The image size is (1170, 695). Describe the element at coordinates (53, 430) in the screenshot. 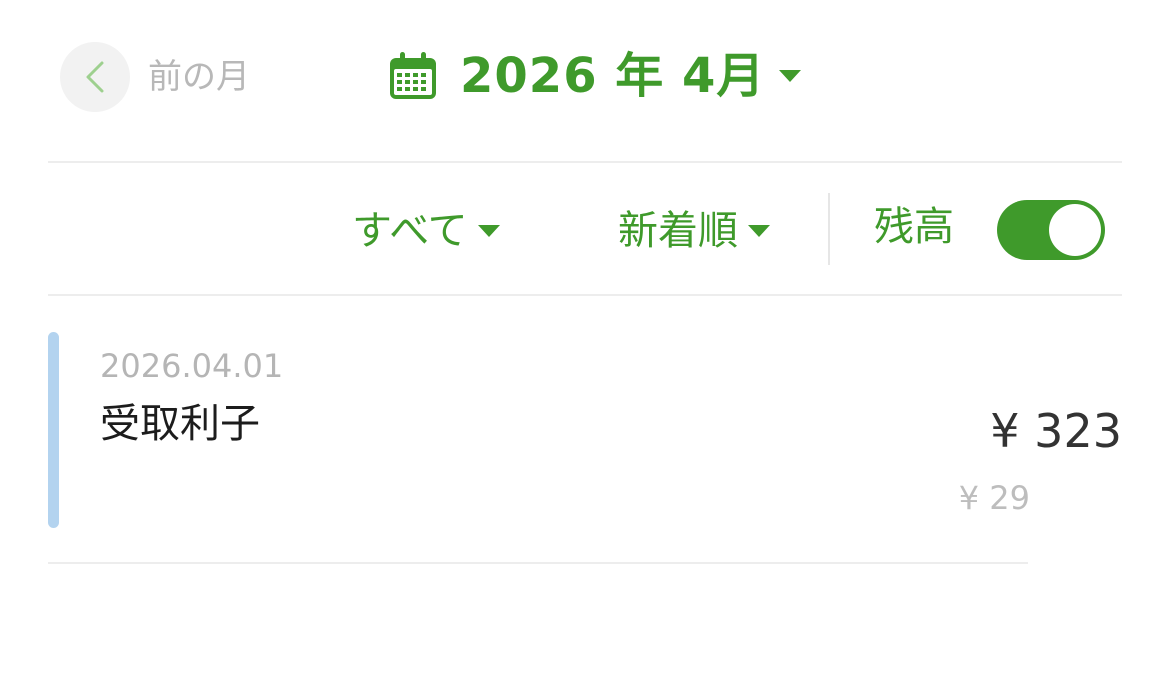

I see `transaction-indicator` at that location.